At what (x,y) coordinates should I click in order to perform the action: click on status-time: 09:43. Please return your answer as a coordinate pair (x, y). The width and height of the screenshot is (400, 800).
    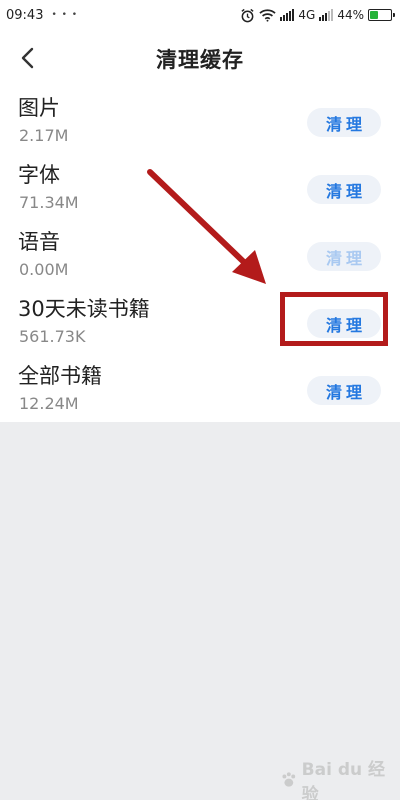
    Looking at the image, I should click on (25, 15).